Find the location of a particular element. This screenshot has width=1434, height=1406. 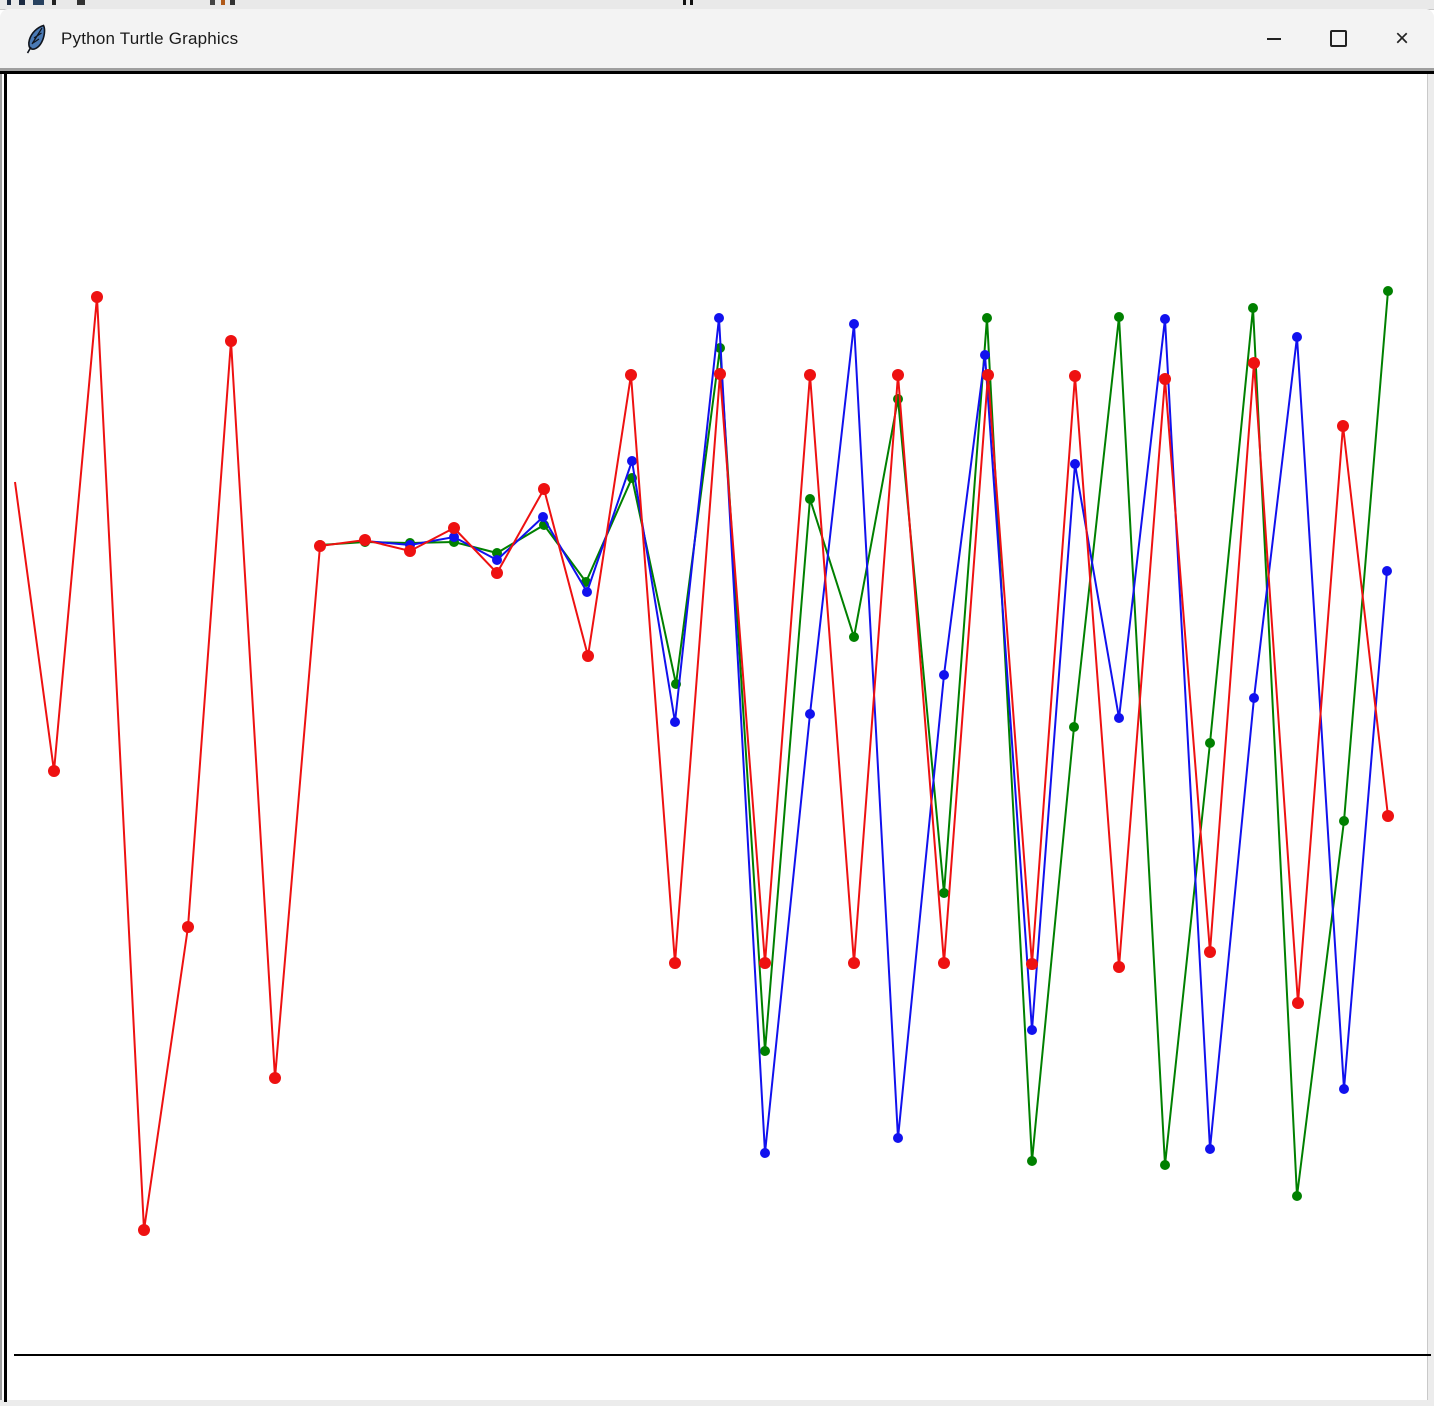

maximize-button is located at coordinates (1338, 38).